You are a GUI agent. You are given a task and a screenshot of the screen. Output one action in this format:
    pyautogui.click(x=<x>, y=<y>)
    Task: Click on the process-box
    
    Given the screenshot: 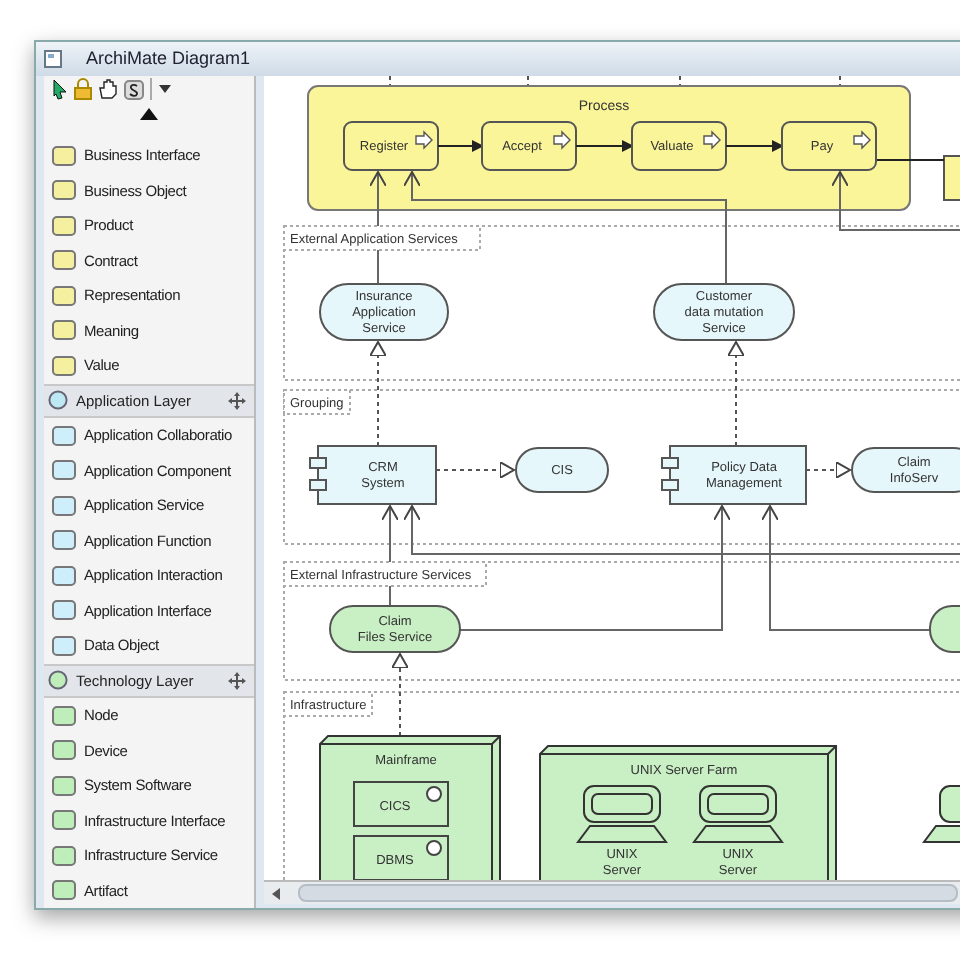 What is the action you would take?
    pyautogui.click(x=951, y=178)
    